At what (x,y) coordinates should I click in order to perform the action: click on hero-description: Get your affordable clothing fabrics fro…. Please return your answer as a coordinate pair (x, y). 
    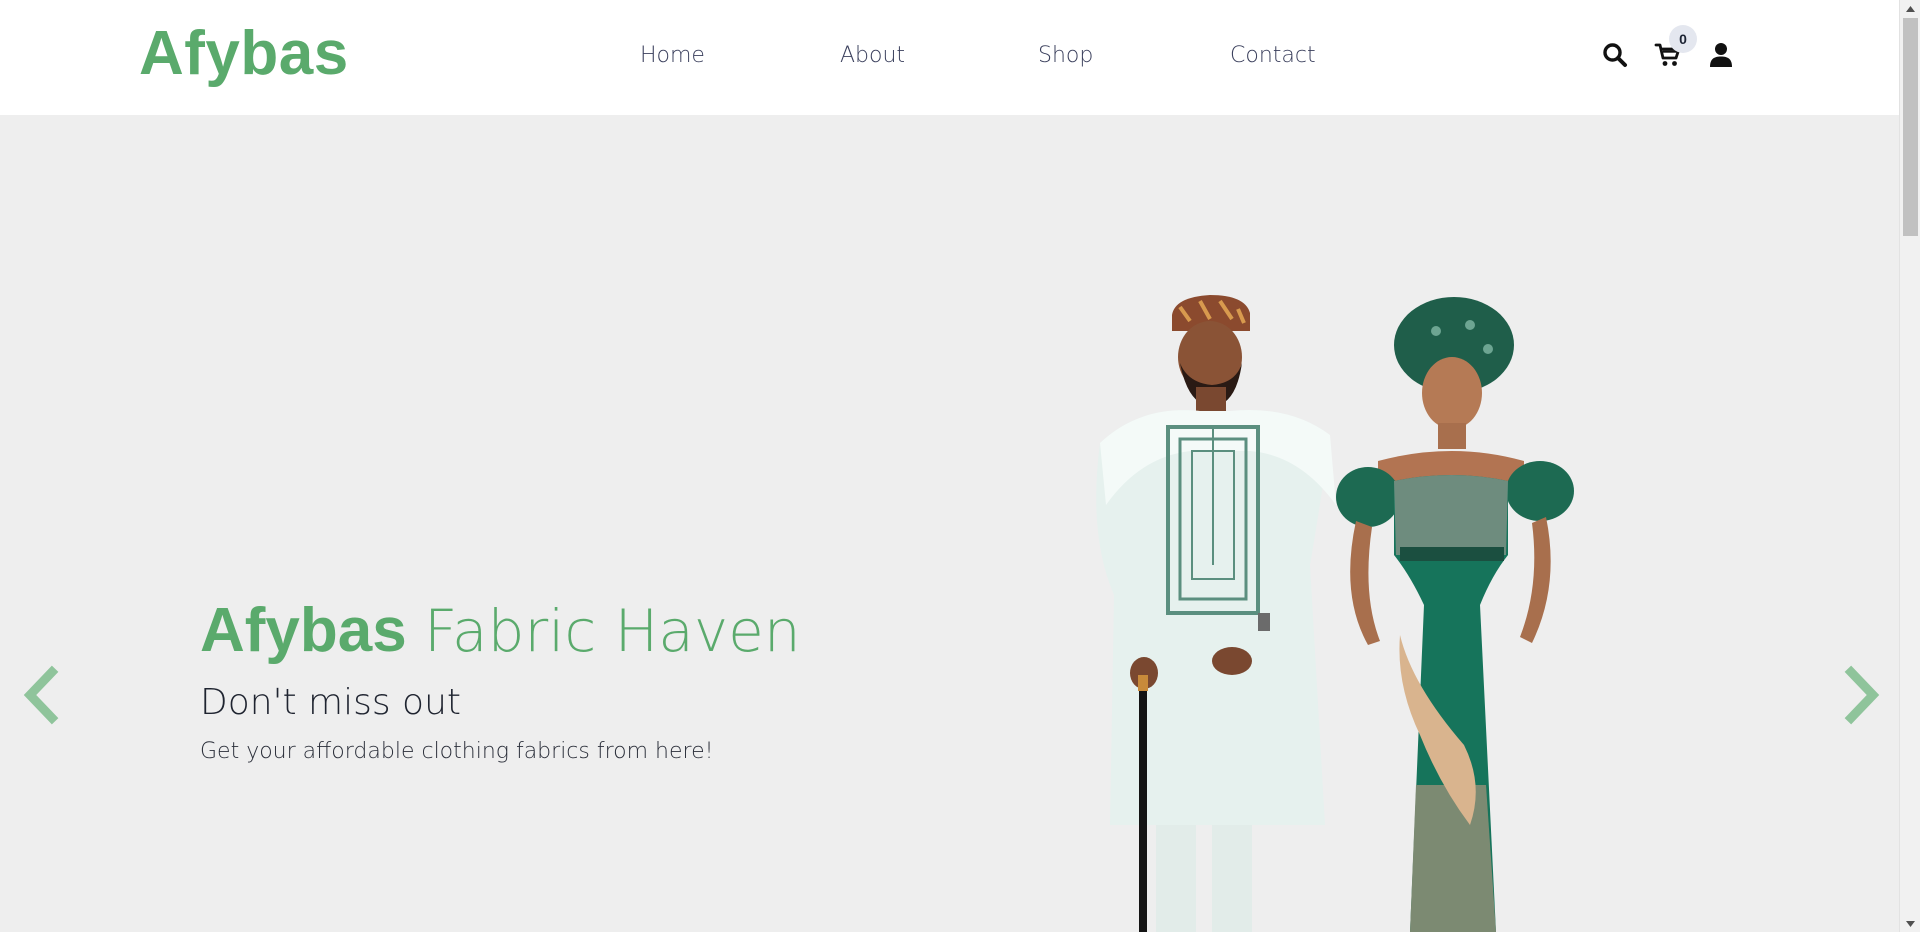
    Looking at the image, I should click on (457, 751).